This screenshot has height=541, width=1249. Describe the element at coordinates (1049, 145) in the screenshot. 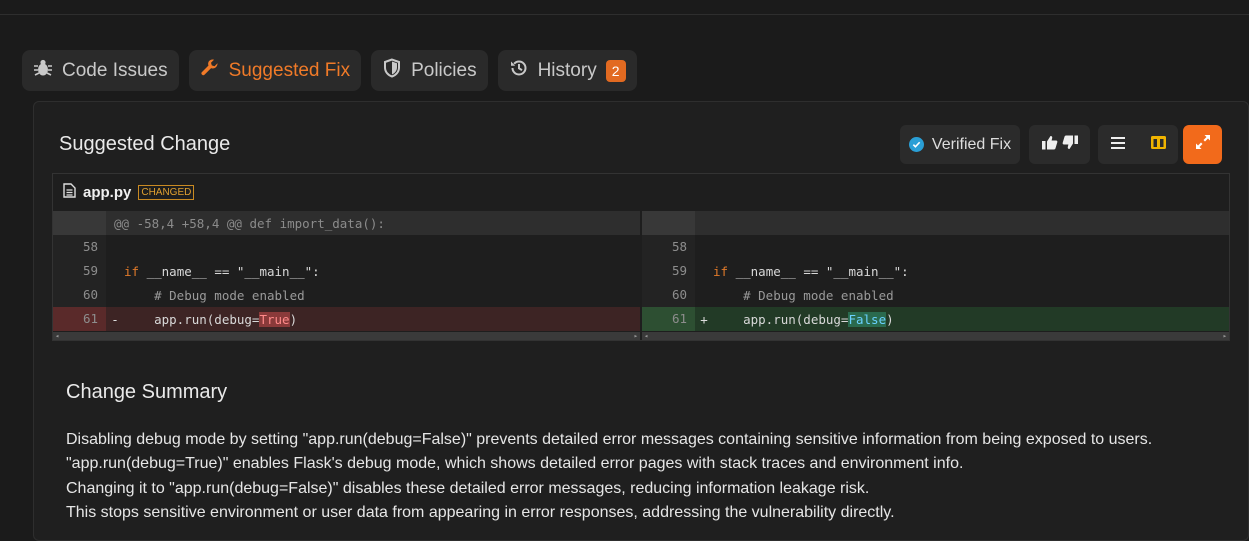

I see `thumbs-up-icon` at that location.